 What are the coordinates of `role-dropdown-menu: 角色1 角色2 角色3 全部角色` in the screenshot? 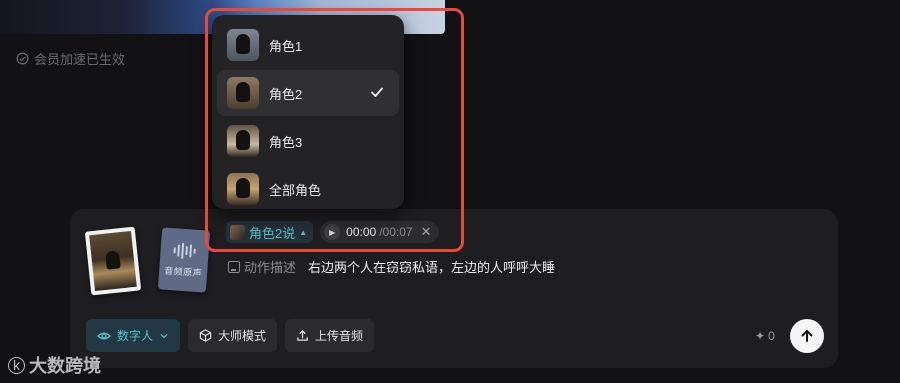 It's located at (308, 112).